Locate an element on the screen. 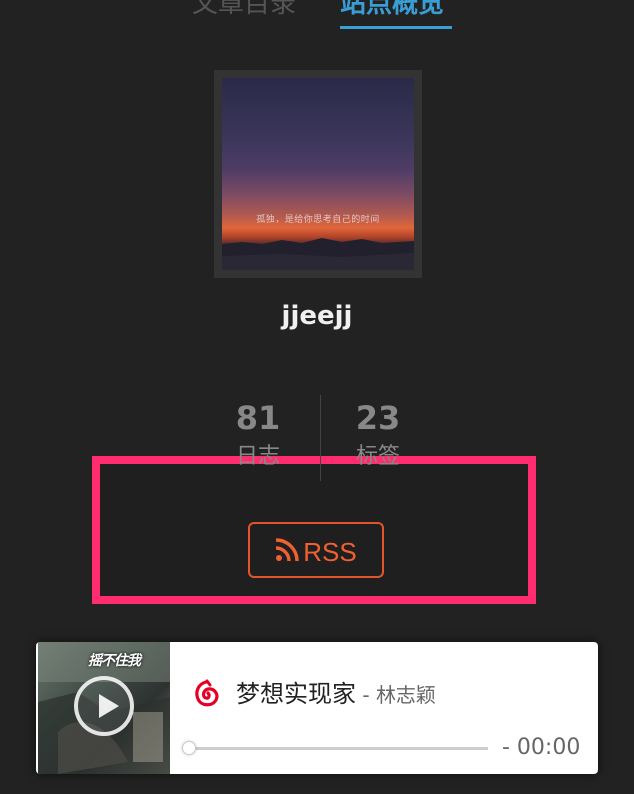 The image size is (634, 794). rss-label: RSS is located at coordinates (330, 552).